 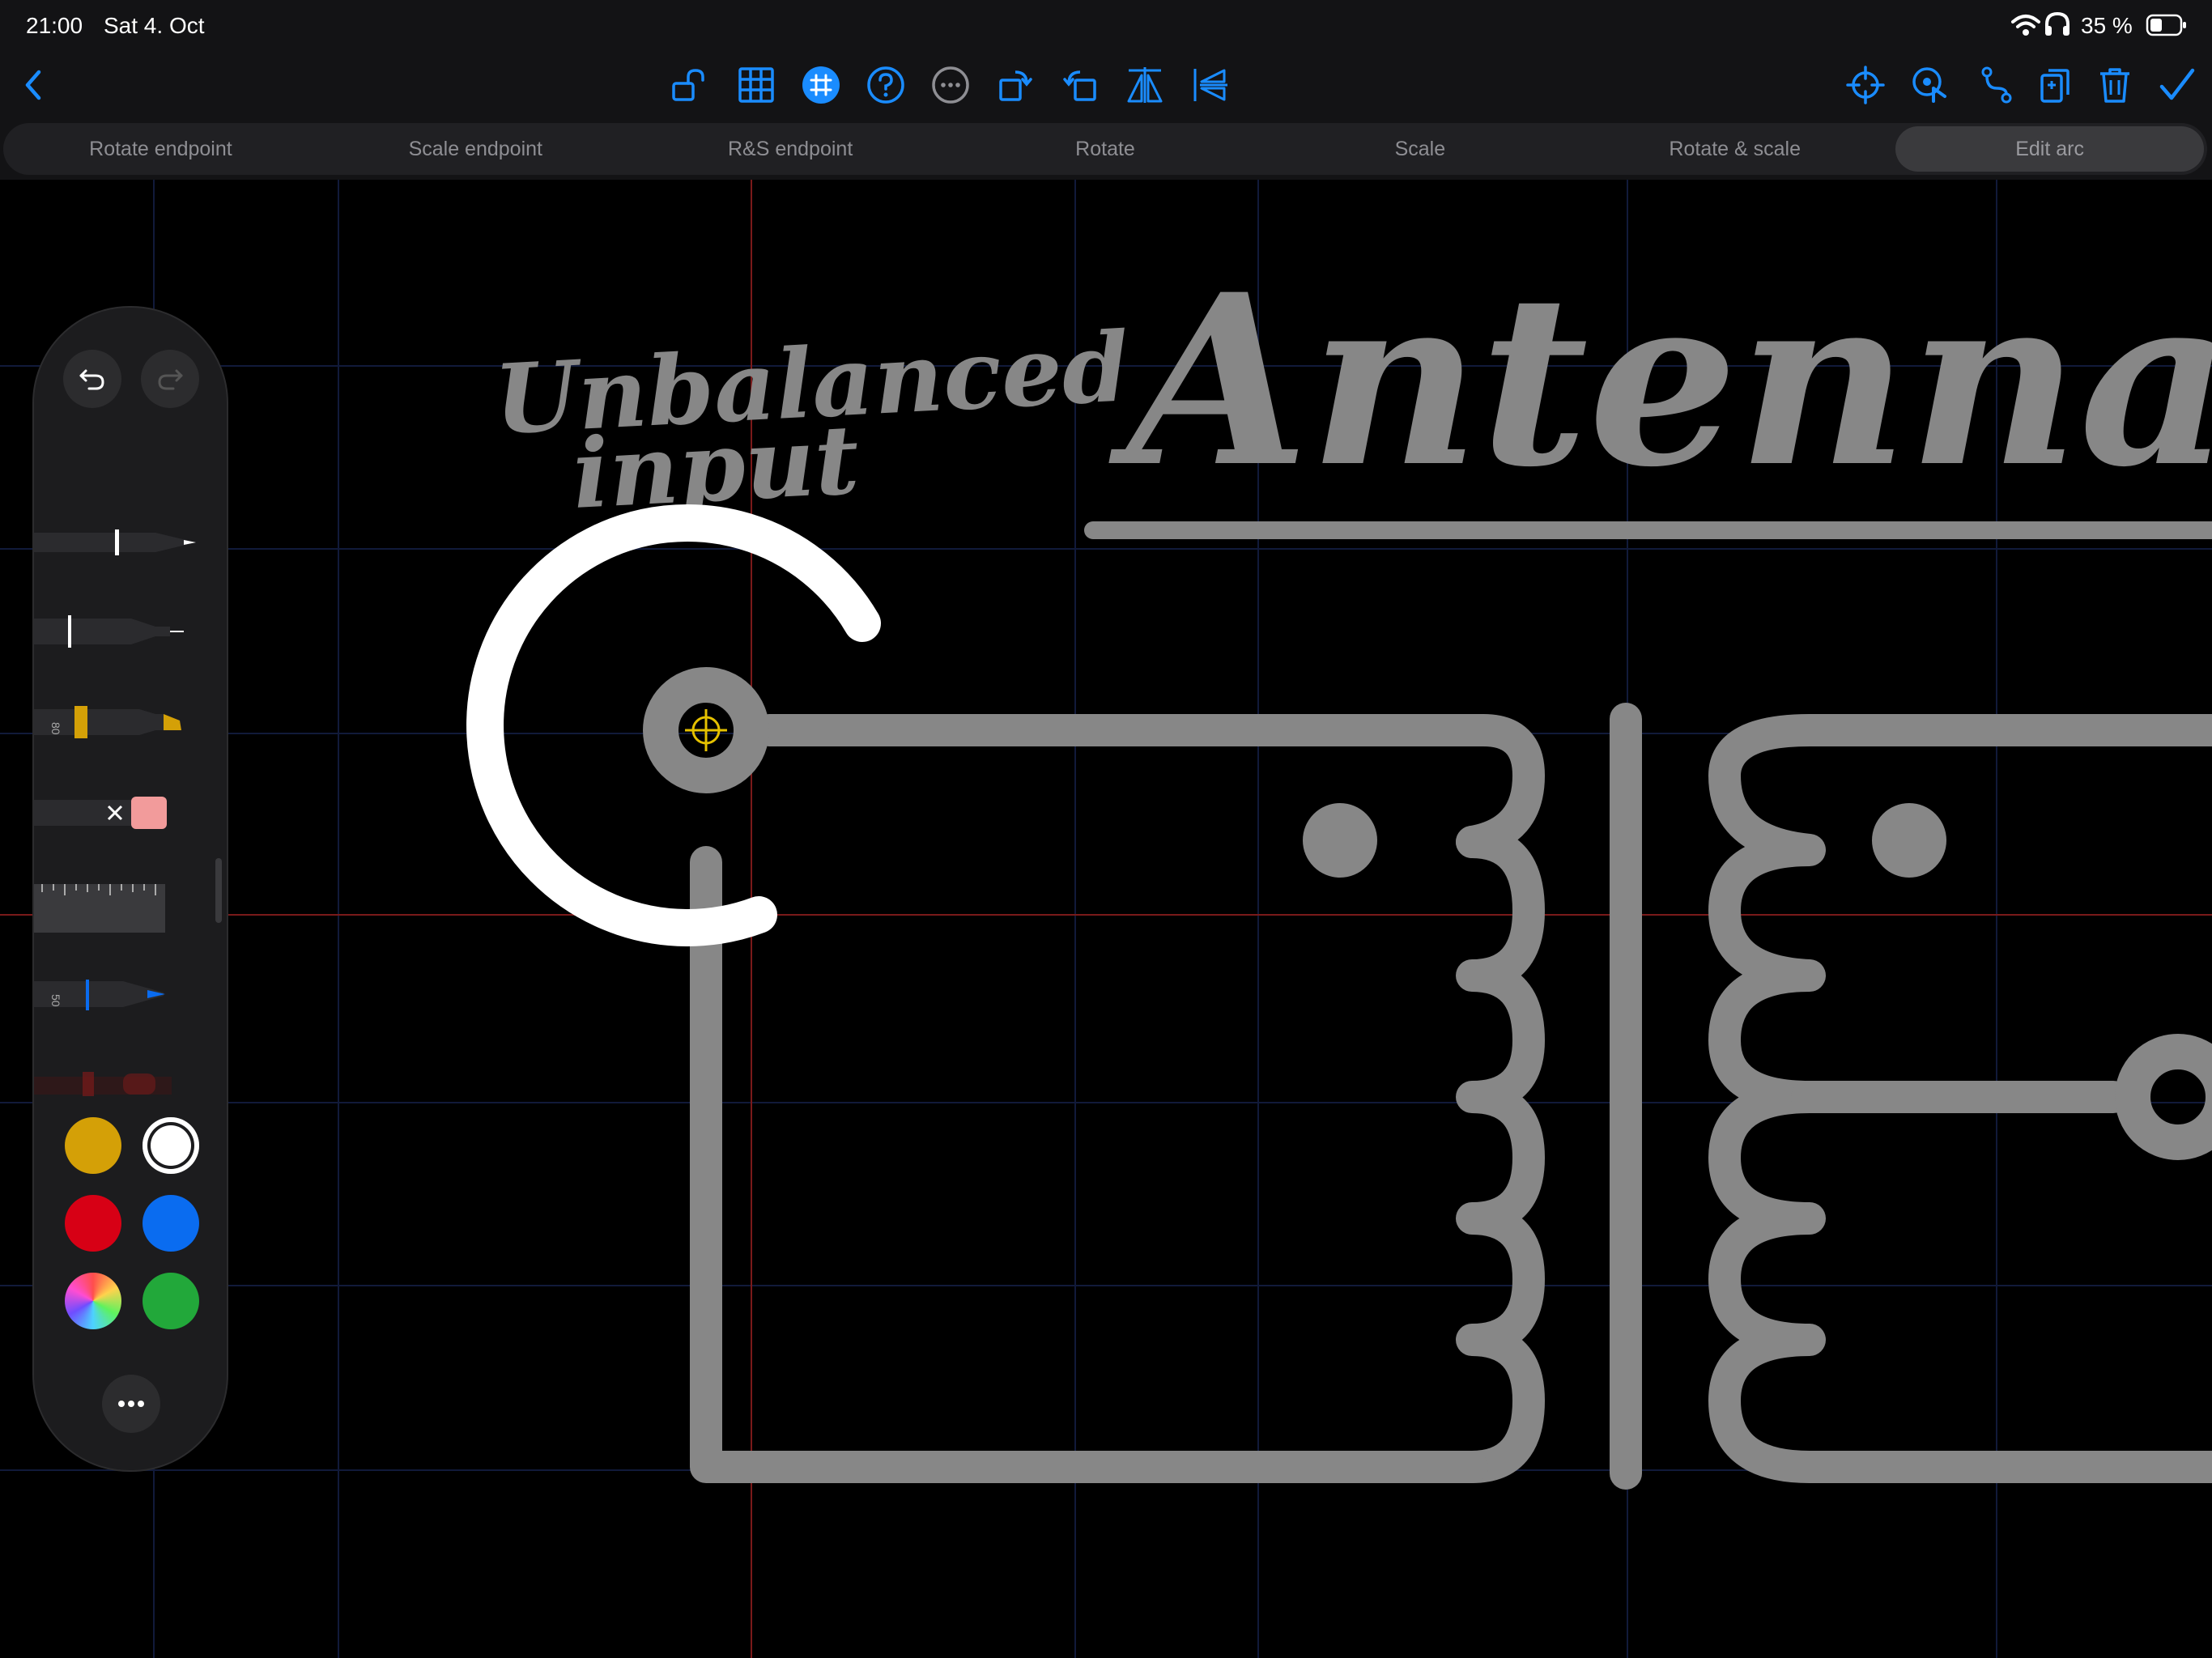 I want to click on redo-button, so click(x=170, y=379).